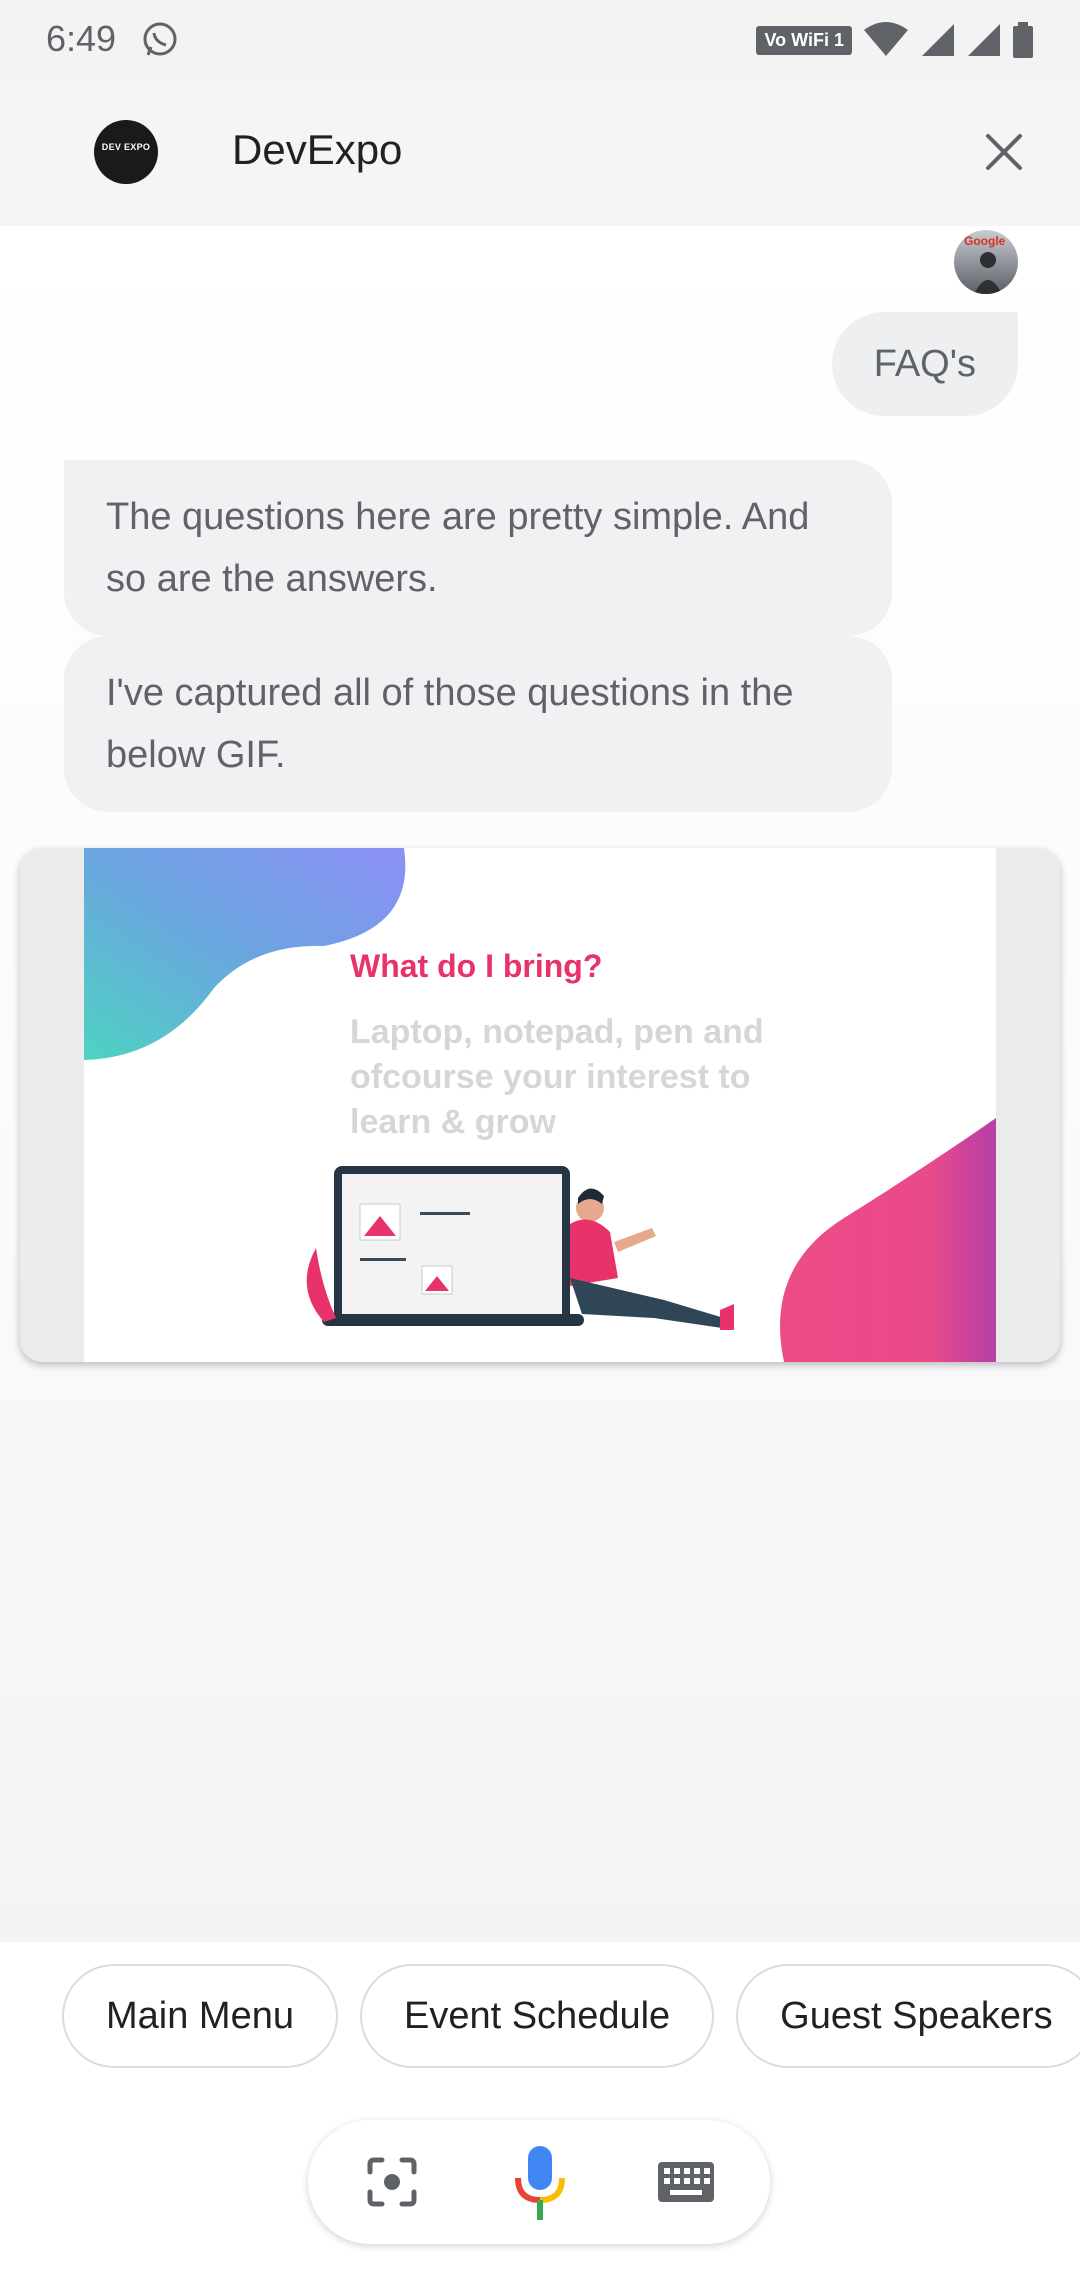 Image resolution: width=1080 pixels, height=2280 pixels. I want to click on status-icons: Vo WiFi 1, so click(895, 40).